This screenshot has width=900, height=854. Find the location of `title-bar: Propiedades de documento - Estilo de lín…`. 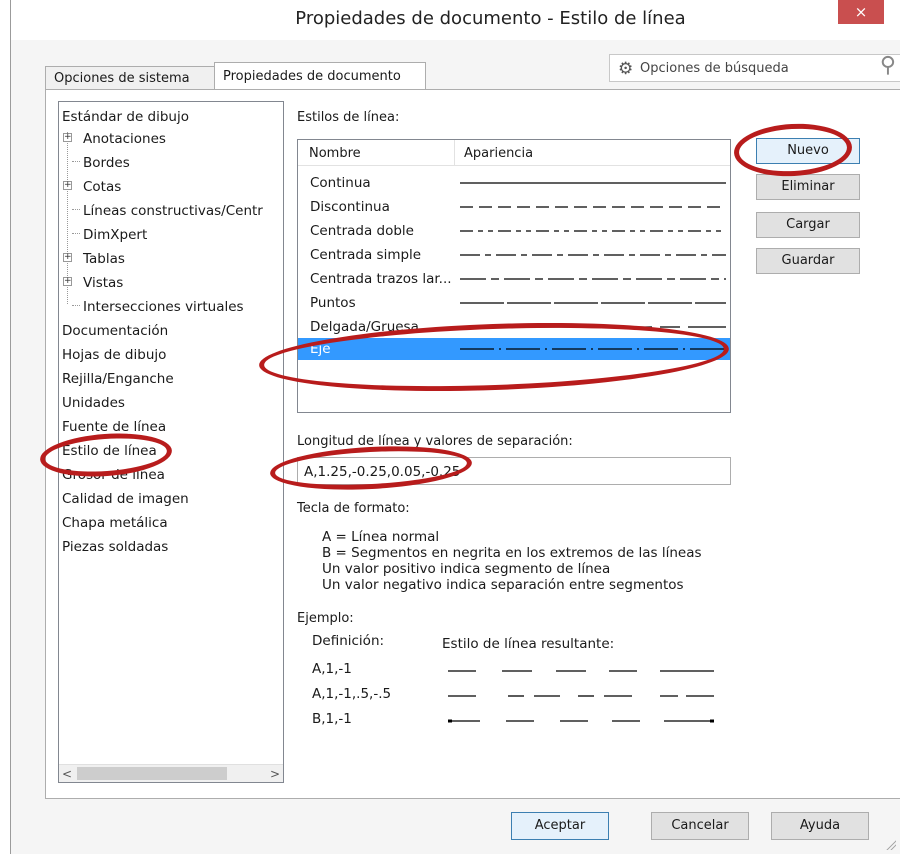

title-bar: Propiedades de documento - Estilo de lín… is located at coordinates (455, 20).